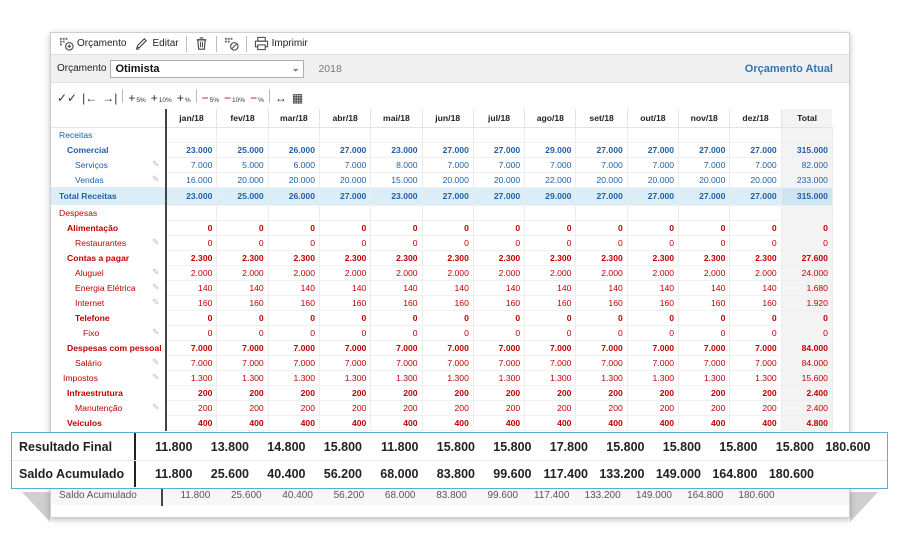 The width and height of the screenshot is (900, 550). What do you see at coordinates (109, 257) in the screenshot?
I see `row-label-cell: Contas a pagar` at bounding box center [109, 257].